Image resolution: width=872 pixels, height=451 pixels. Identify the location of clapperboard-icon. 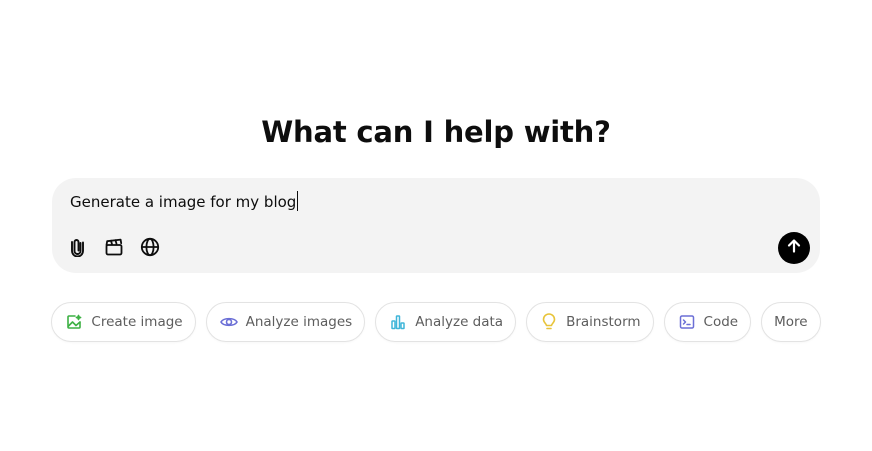
(114, 247).